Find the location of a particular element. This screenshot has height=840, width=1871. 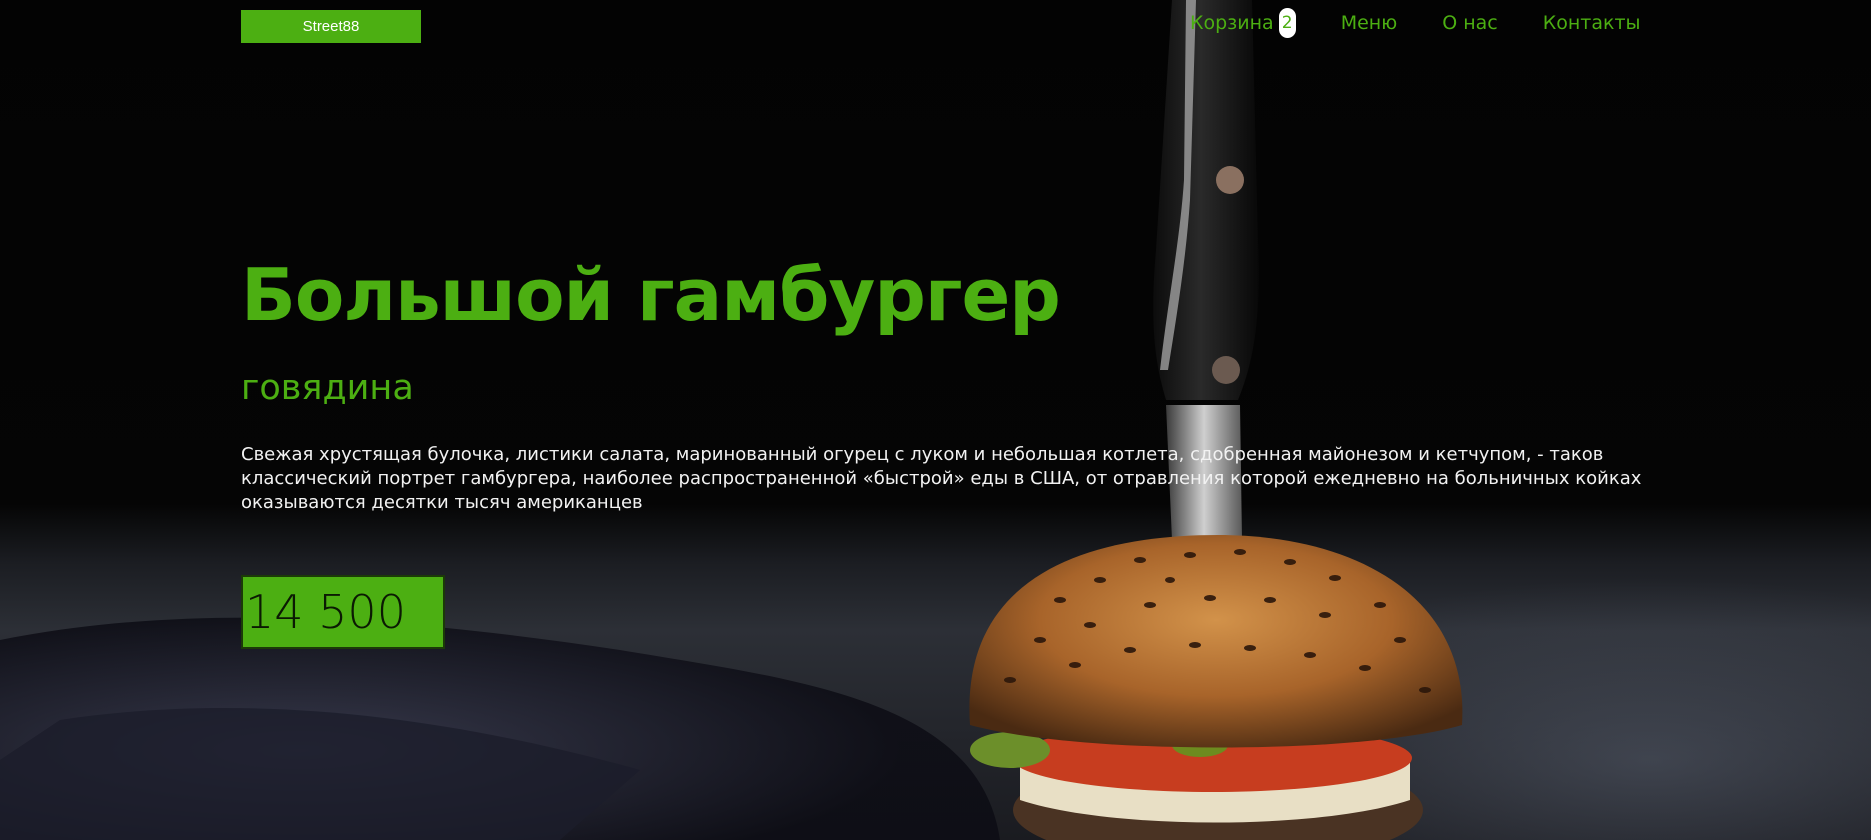

cart-count-badge: 2 is located at coordinates (1287, 23).